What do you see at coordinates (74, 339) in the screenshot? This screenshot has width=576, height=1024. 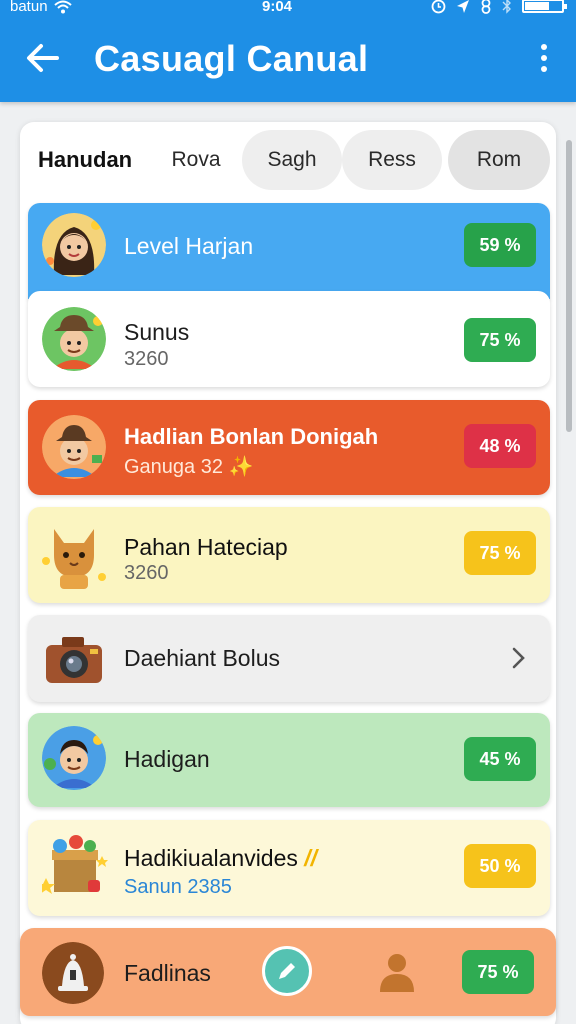 I see `cowboy-avatar-icon` at bounding box center [74, 339].